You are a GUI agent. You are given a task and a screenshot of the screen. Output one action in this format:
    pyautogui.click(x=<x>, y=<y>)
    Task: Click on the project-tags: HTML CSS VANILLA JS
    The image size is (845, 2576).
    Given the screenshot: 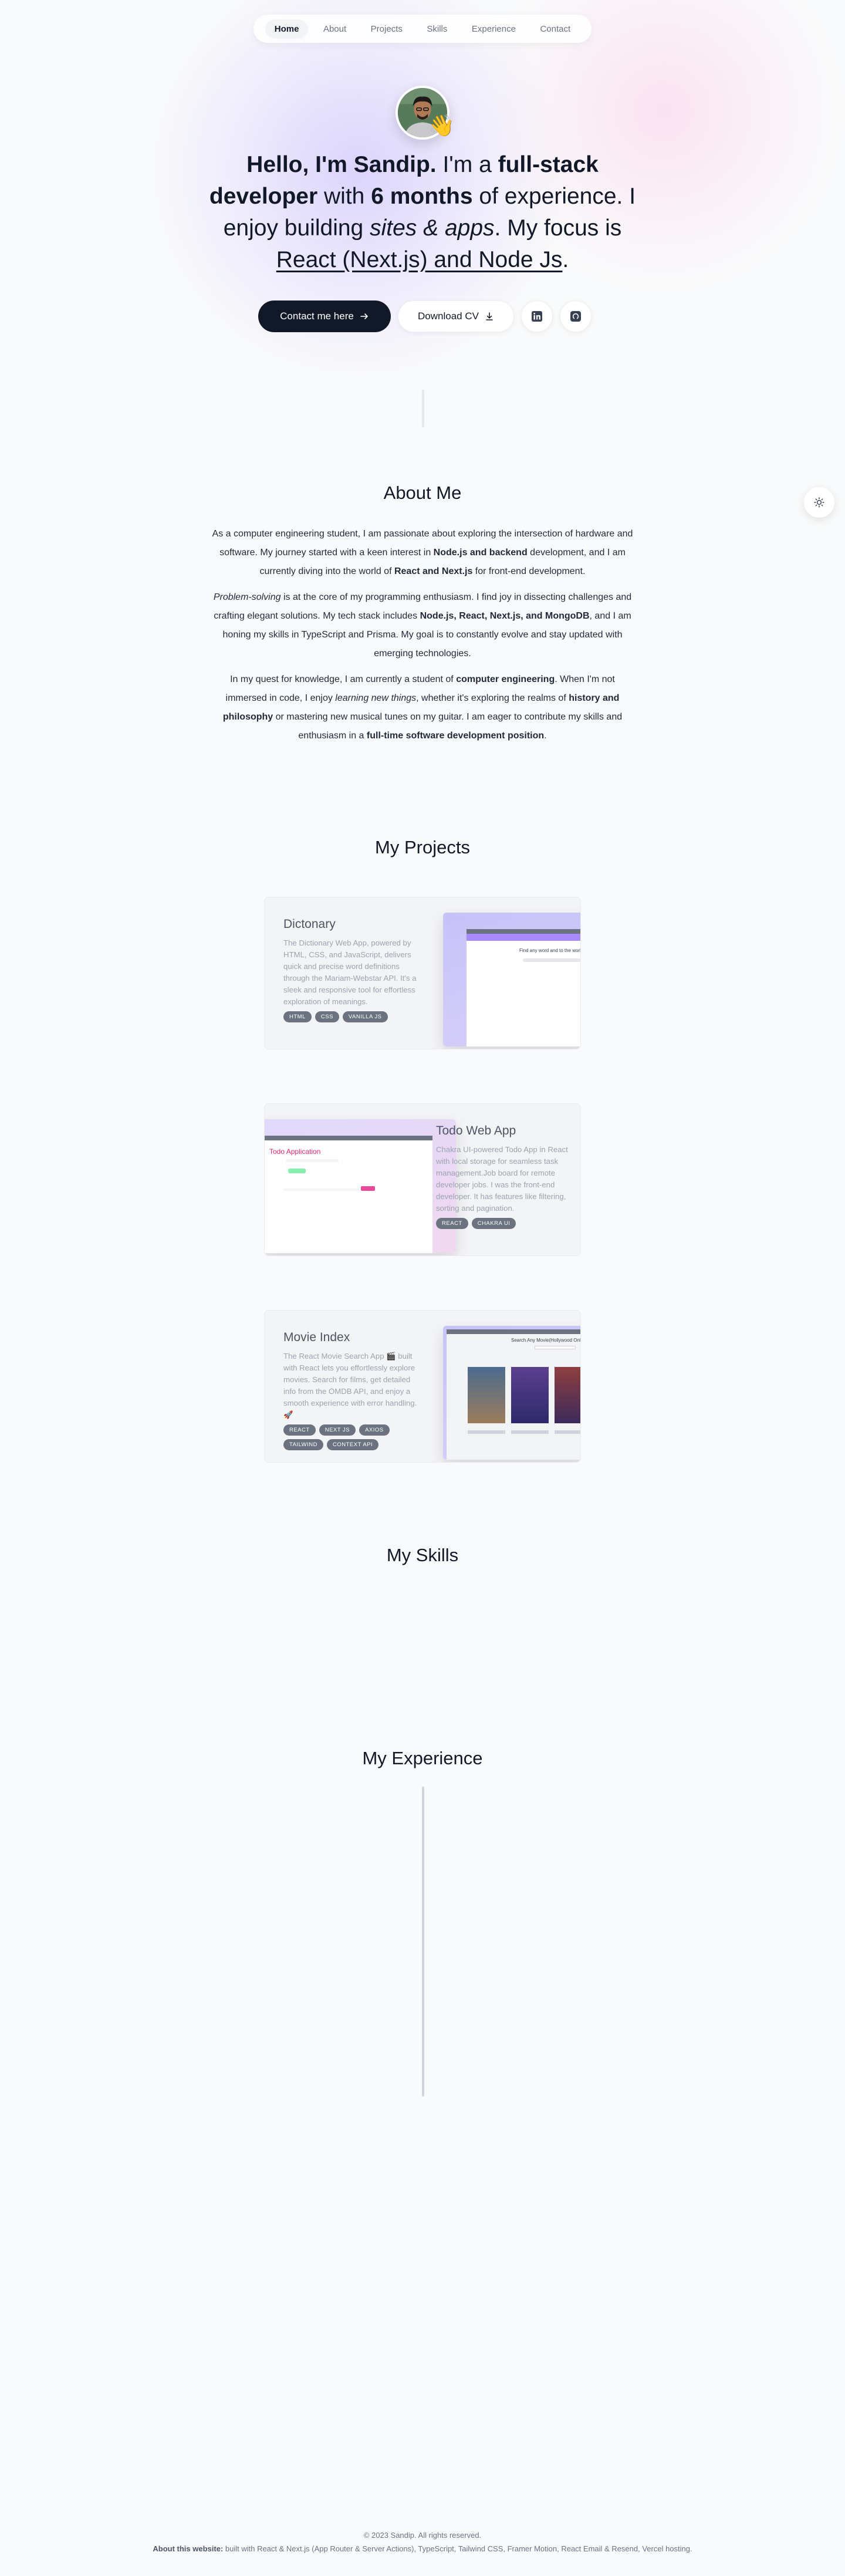 What is the action you would take?
    pyautogui.click(x=350, y=1016)
    